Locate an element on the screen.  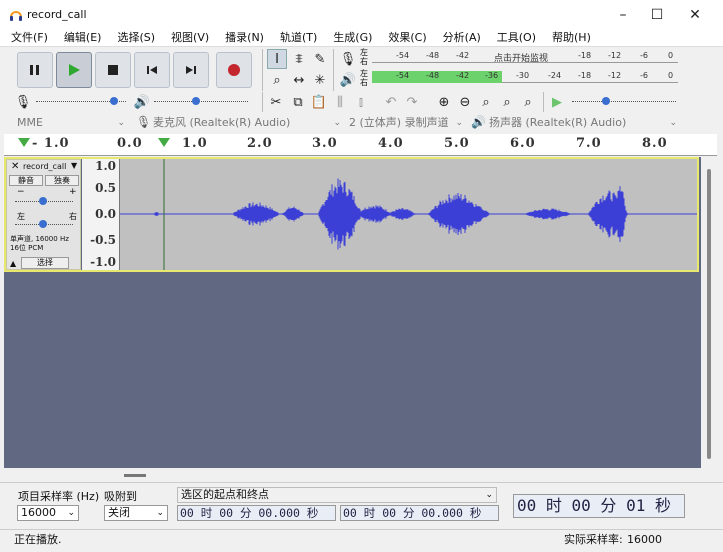
paste-icon: 📋 is located at coordinates (319, 102).